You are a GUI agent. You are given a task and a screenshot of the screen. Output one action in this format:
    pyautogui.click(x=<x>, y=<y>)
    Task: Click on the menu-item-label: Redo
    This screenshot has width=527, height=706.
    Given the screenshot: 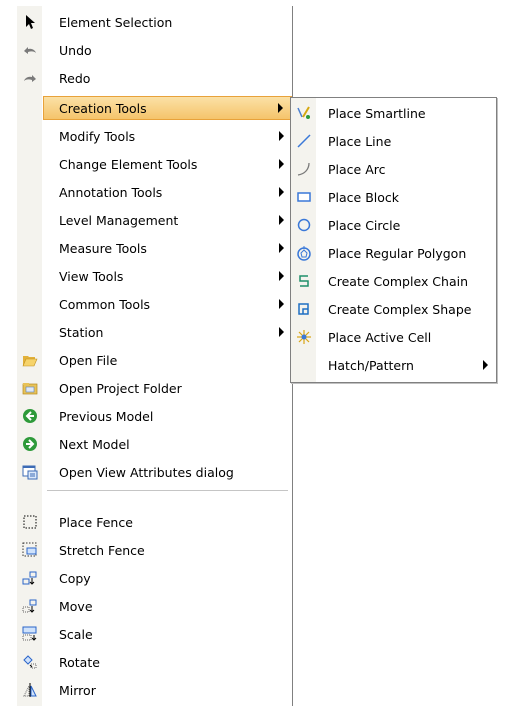 What is the action you would take?
    pyautogui.click(x=75, y=78)
    